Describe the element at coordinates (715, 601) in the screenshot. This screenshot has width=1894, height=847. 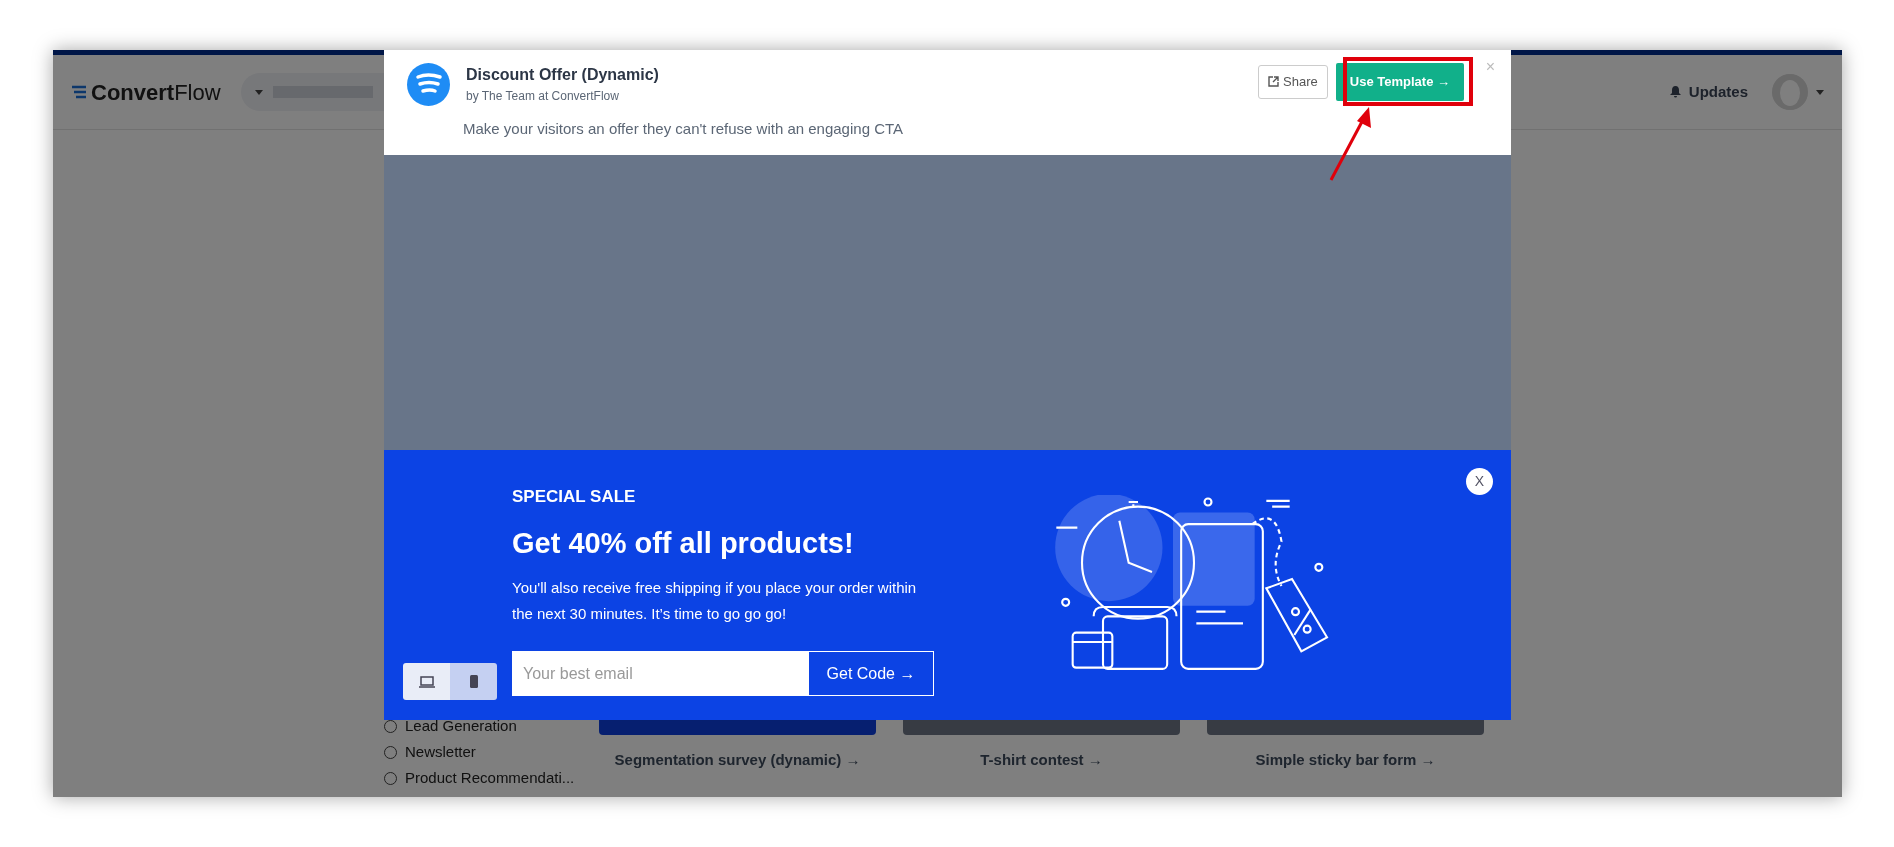
I see `body-text: You'll also receive free shipping if you place your order within the next 30 minutes. It’s time to go go go!` at that location.